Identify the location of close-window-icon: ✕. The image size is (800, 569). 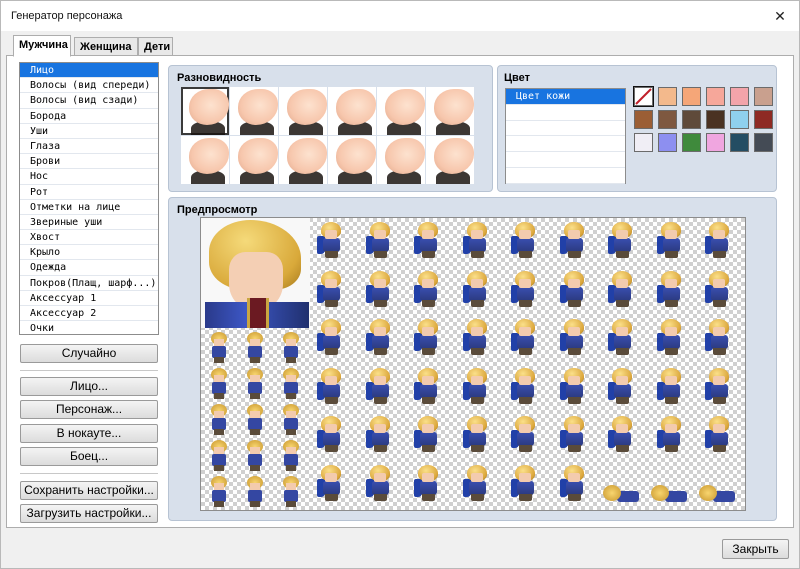
(780, 16).